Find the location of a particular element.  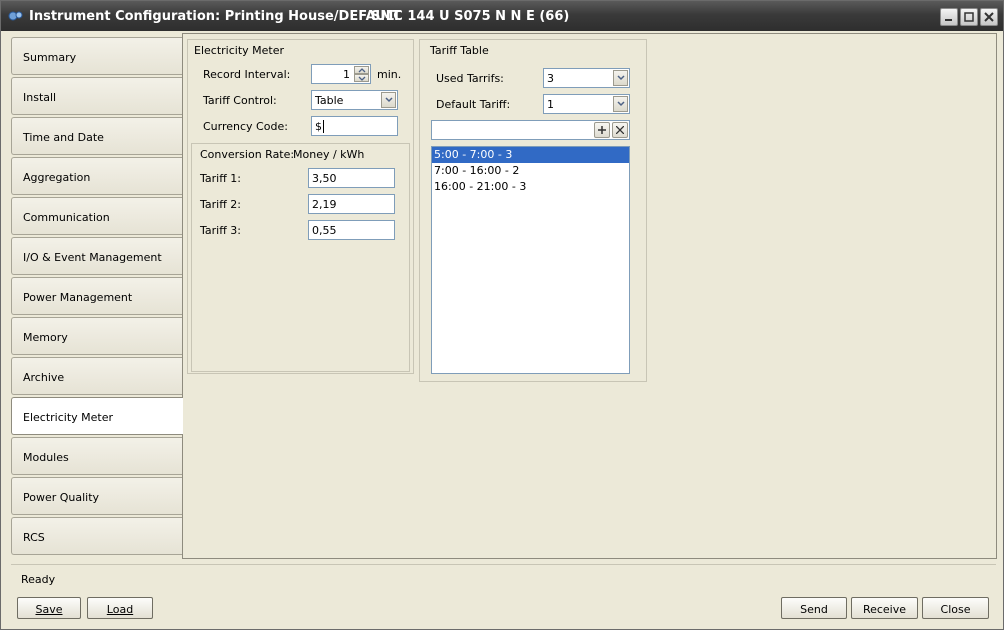

tab-archive: Archive is located at coordinates (96, 376).